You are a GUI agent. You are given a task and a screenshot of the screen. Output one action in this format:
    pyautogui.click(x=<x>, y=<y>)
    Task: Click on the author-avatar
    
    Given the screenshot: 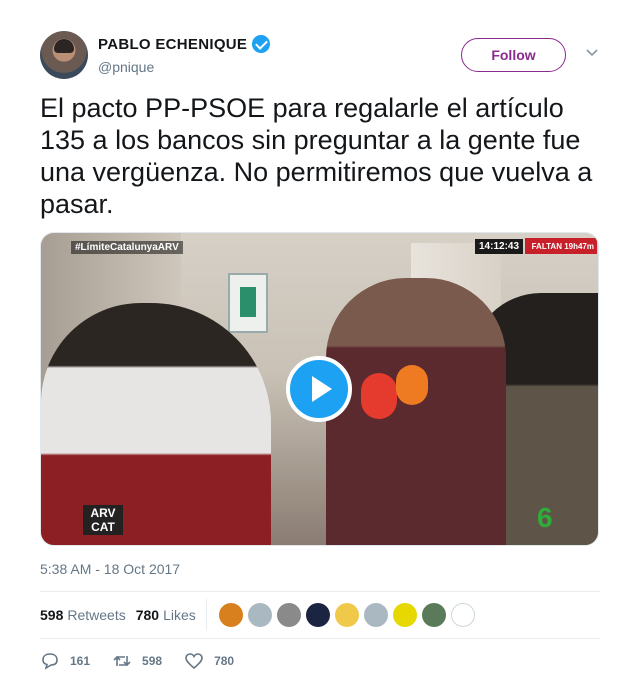 What is the action you would take?
    pyautogui.click(x=64, y=55)
    